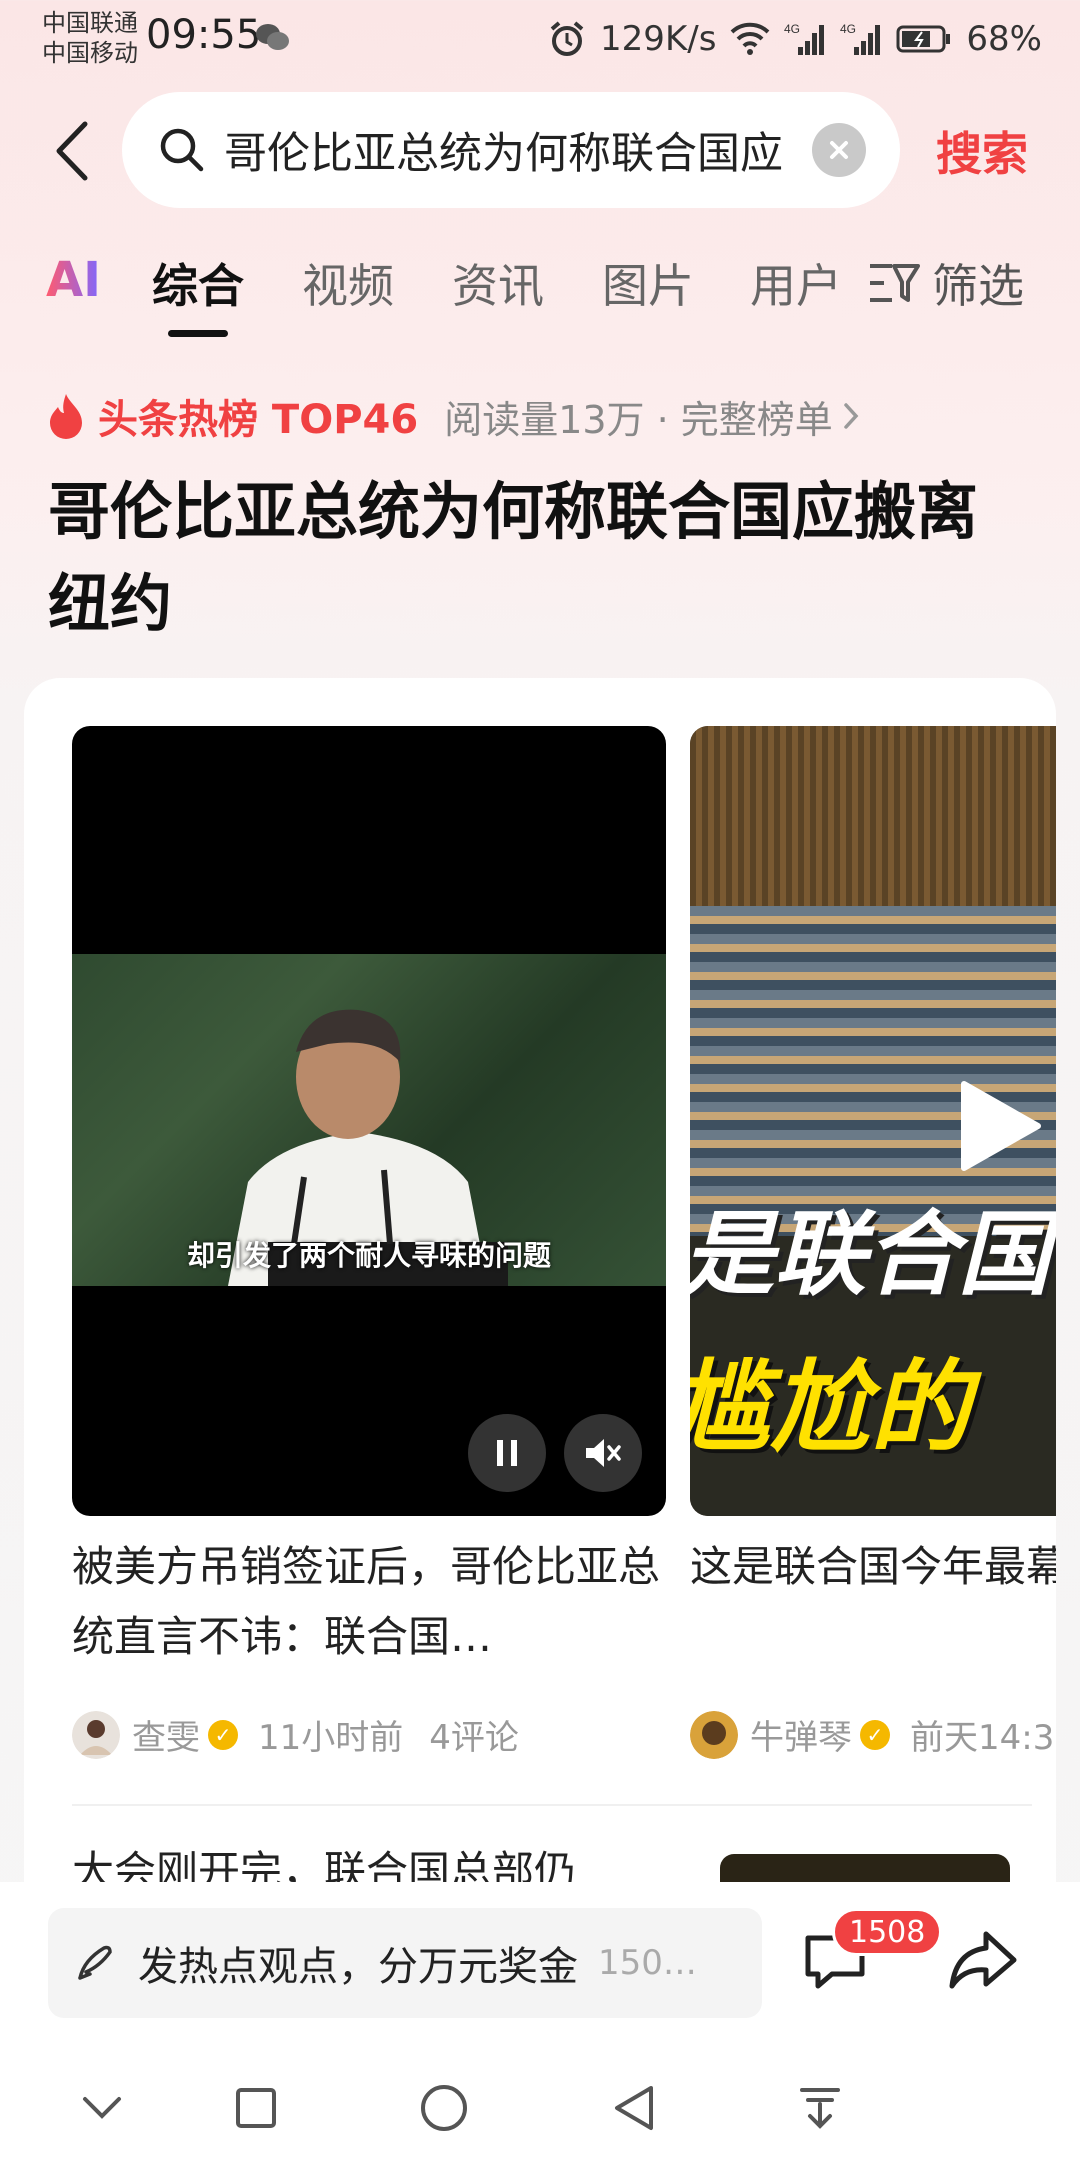  What do you see at coordinates (73, 280) in the screenshot?
I see `tab-ai: AI` at bounding box center [73, 280].